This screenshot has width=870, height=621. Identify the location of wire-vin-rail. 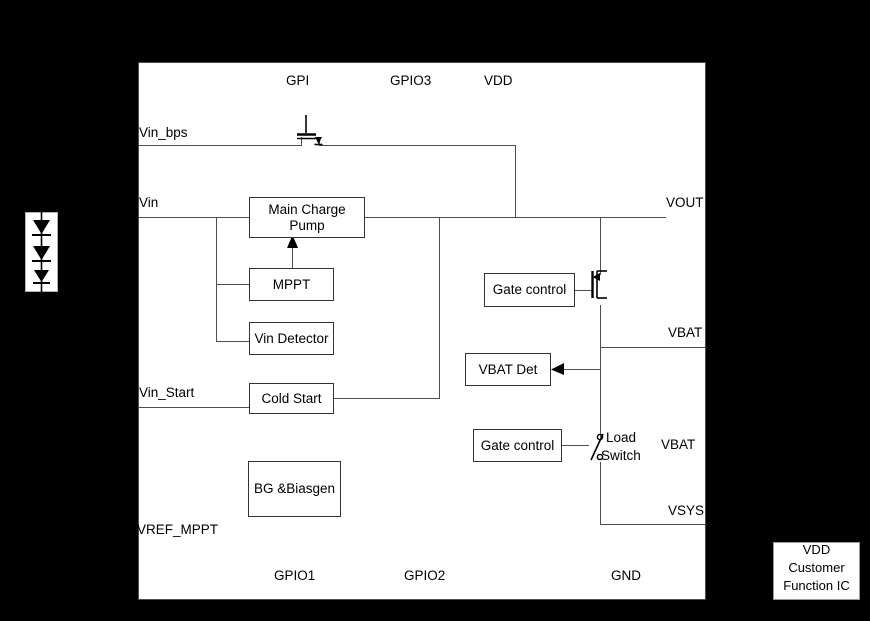
(193, 217).